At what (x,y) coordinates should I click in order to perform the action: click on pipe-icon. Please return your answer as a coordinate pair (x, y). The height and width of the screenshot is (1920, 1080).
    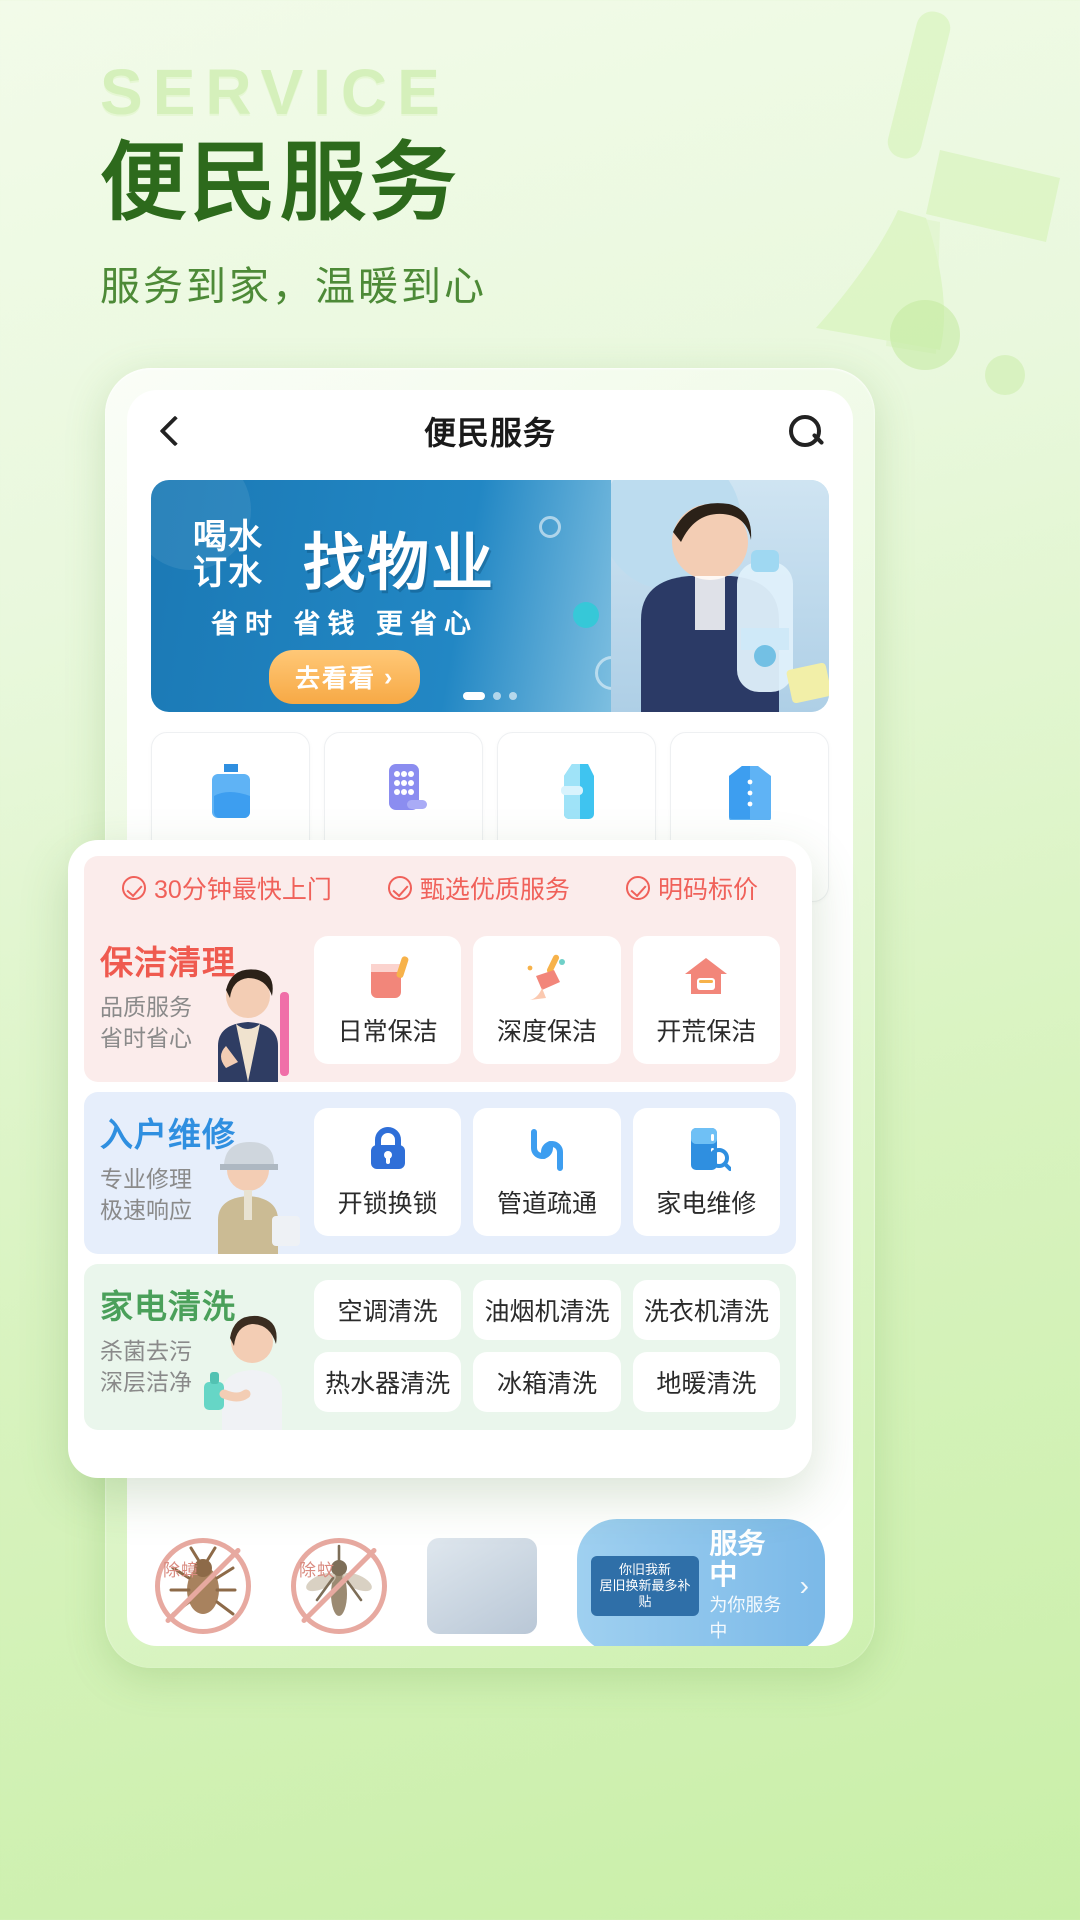
    Looking at the image, I should click on (547, 1149).